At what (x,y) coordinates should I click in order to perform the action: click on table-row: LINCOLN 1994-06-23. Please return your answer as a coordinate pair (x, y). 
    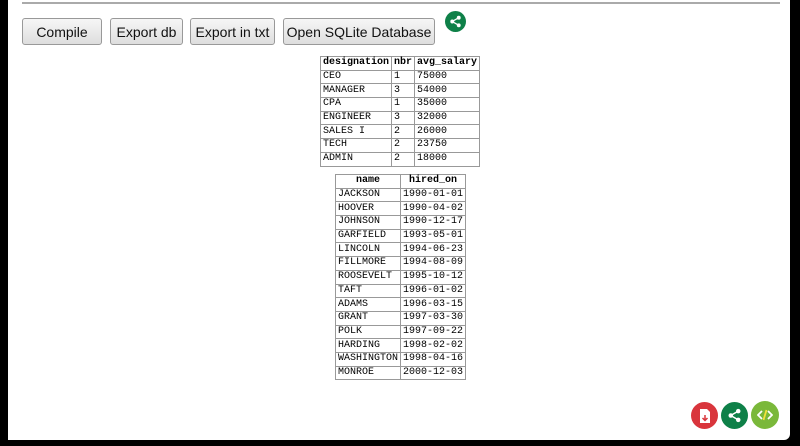
    Looking at the image, I should click on (400, 250).